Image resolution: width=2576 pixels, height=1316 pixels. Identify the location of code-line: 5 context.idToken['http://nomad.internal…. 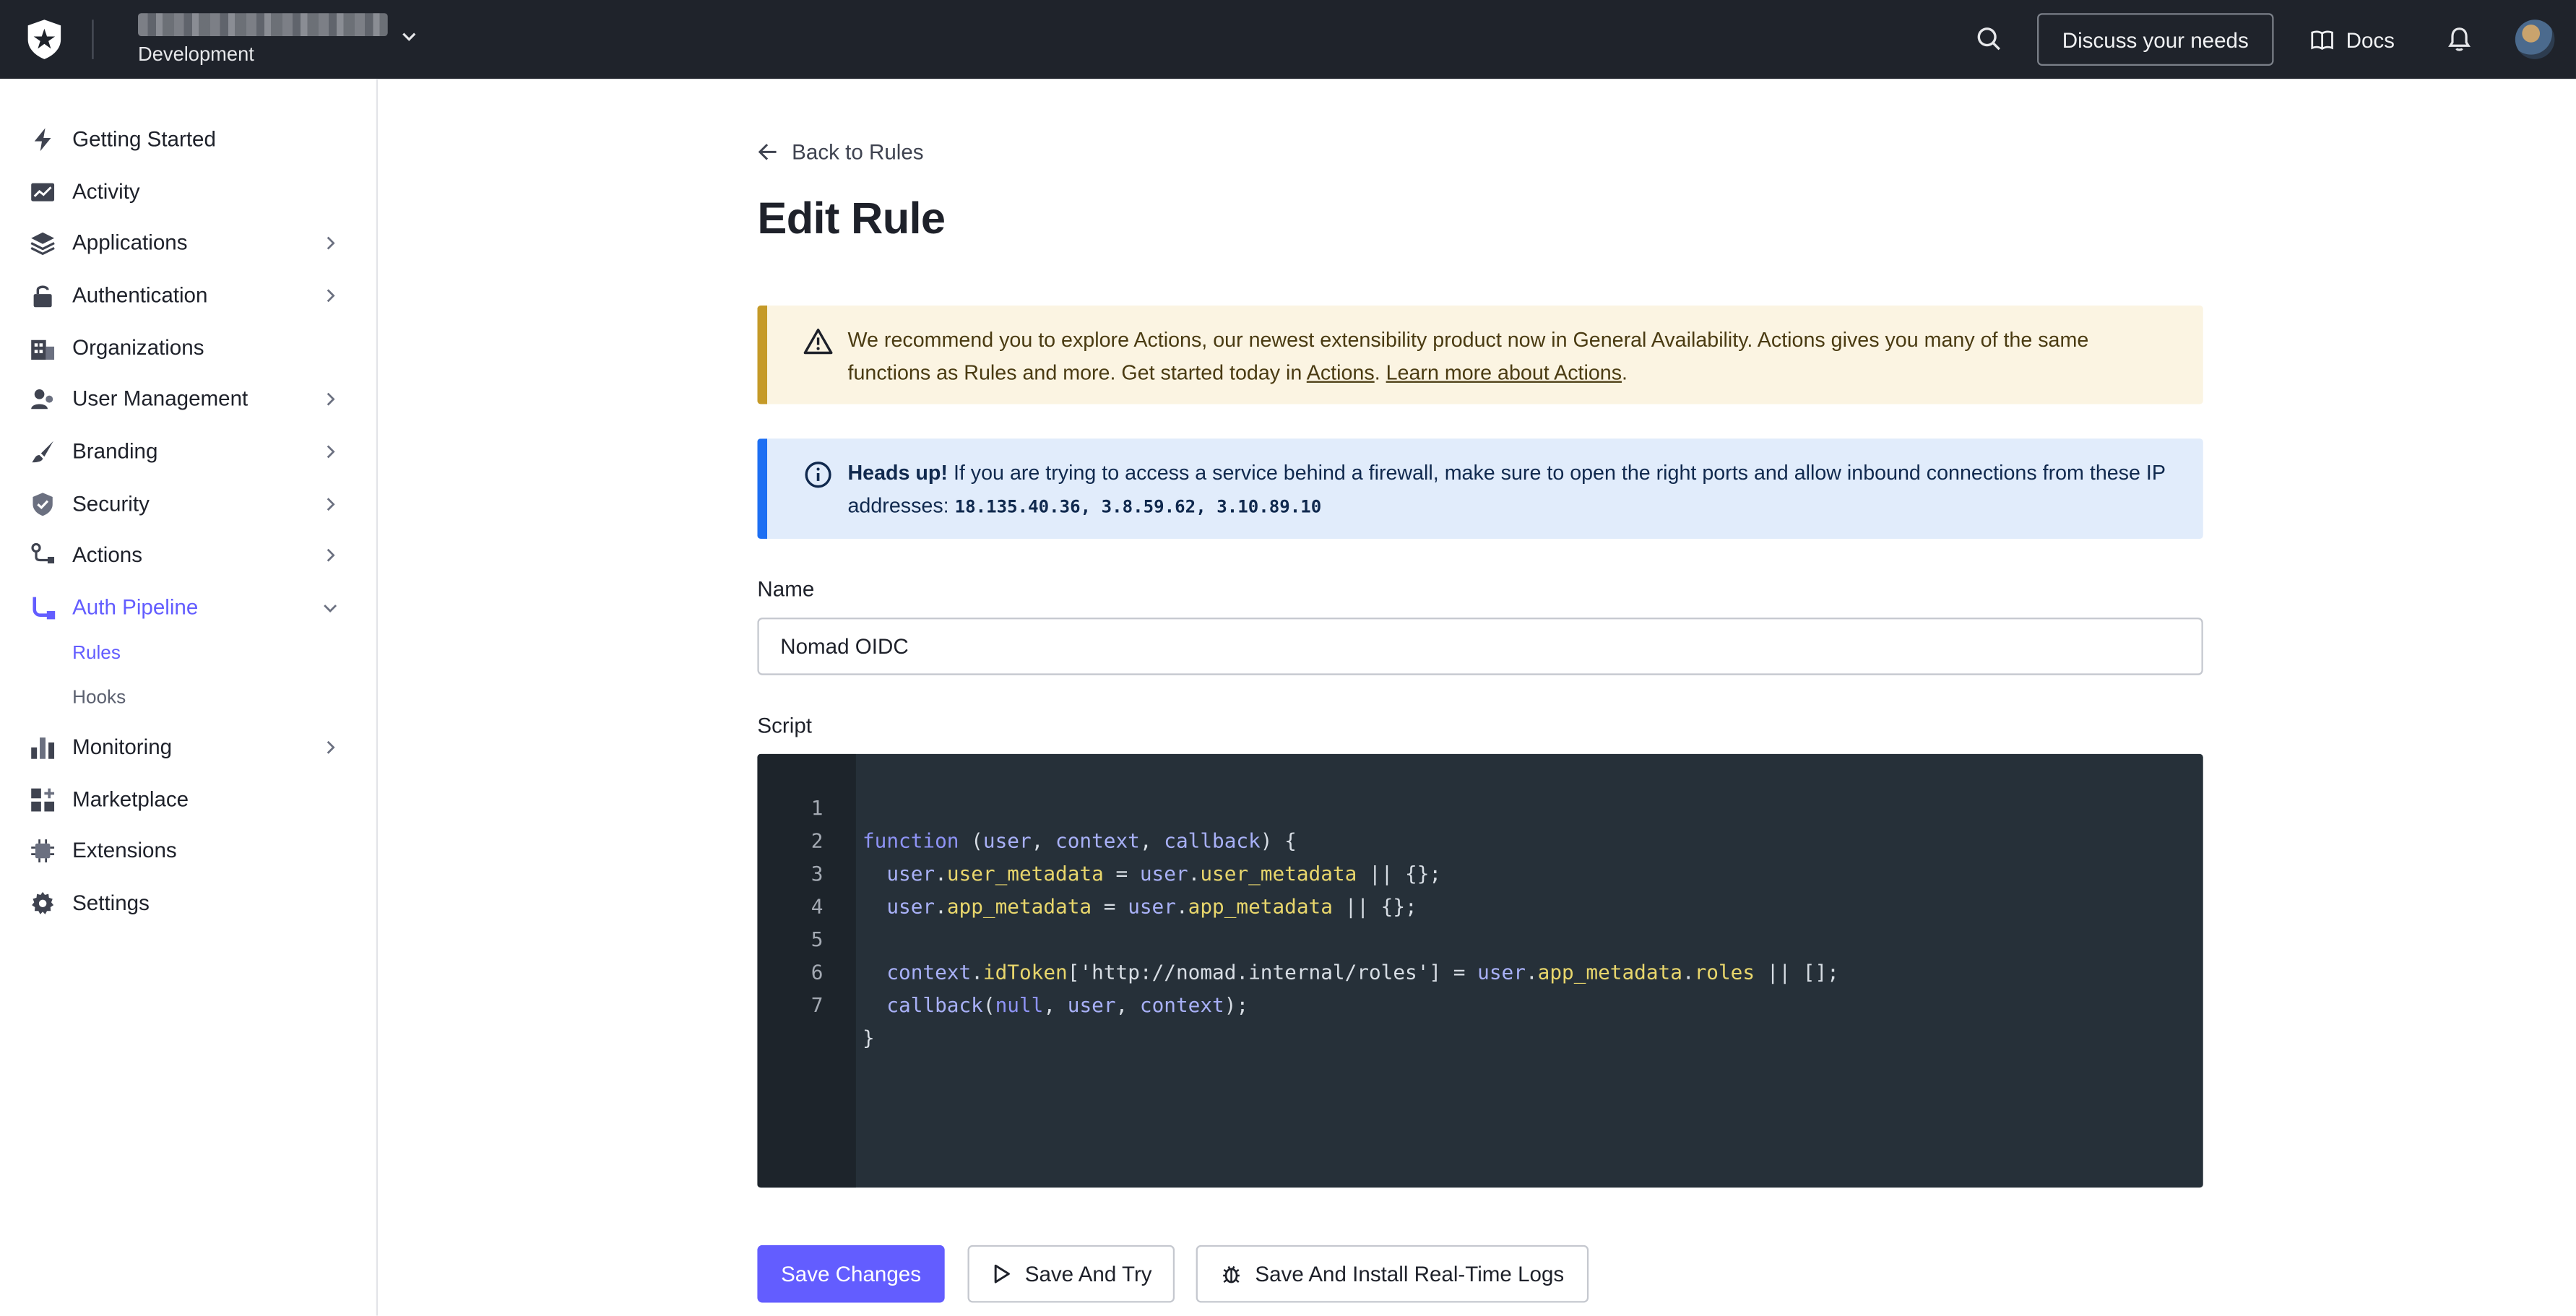
(1480, 937).